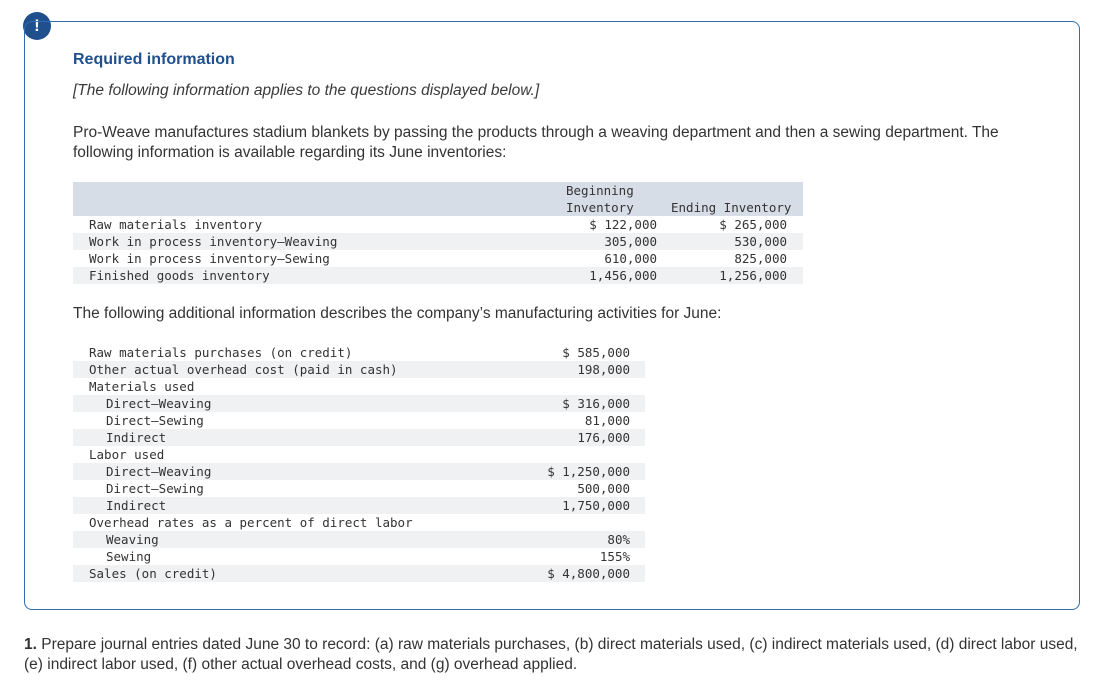  Describe the element at coordinates (213, 241) in the screenshot. I see `row-label: Work in process inventory—Weaving` at that location.